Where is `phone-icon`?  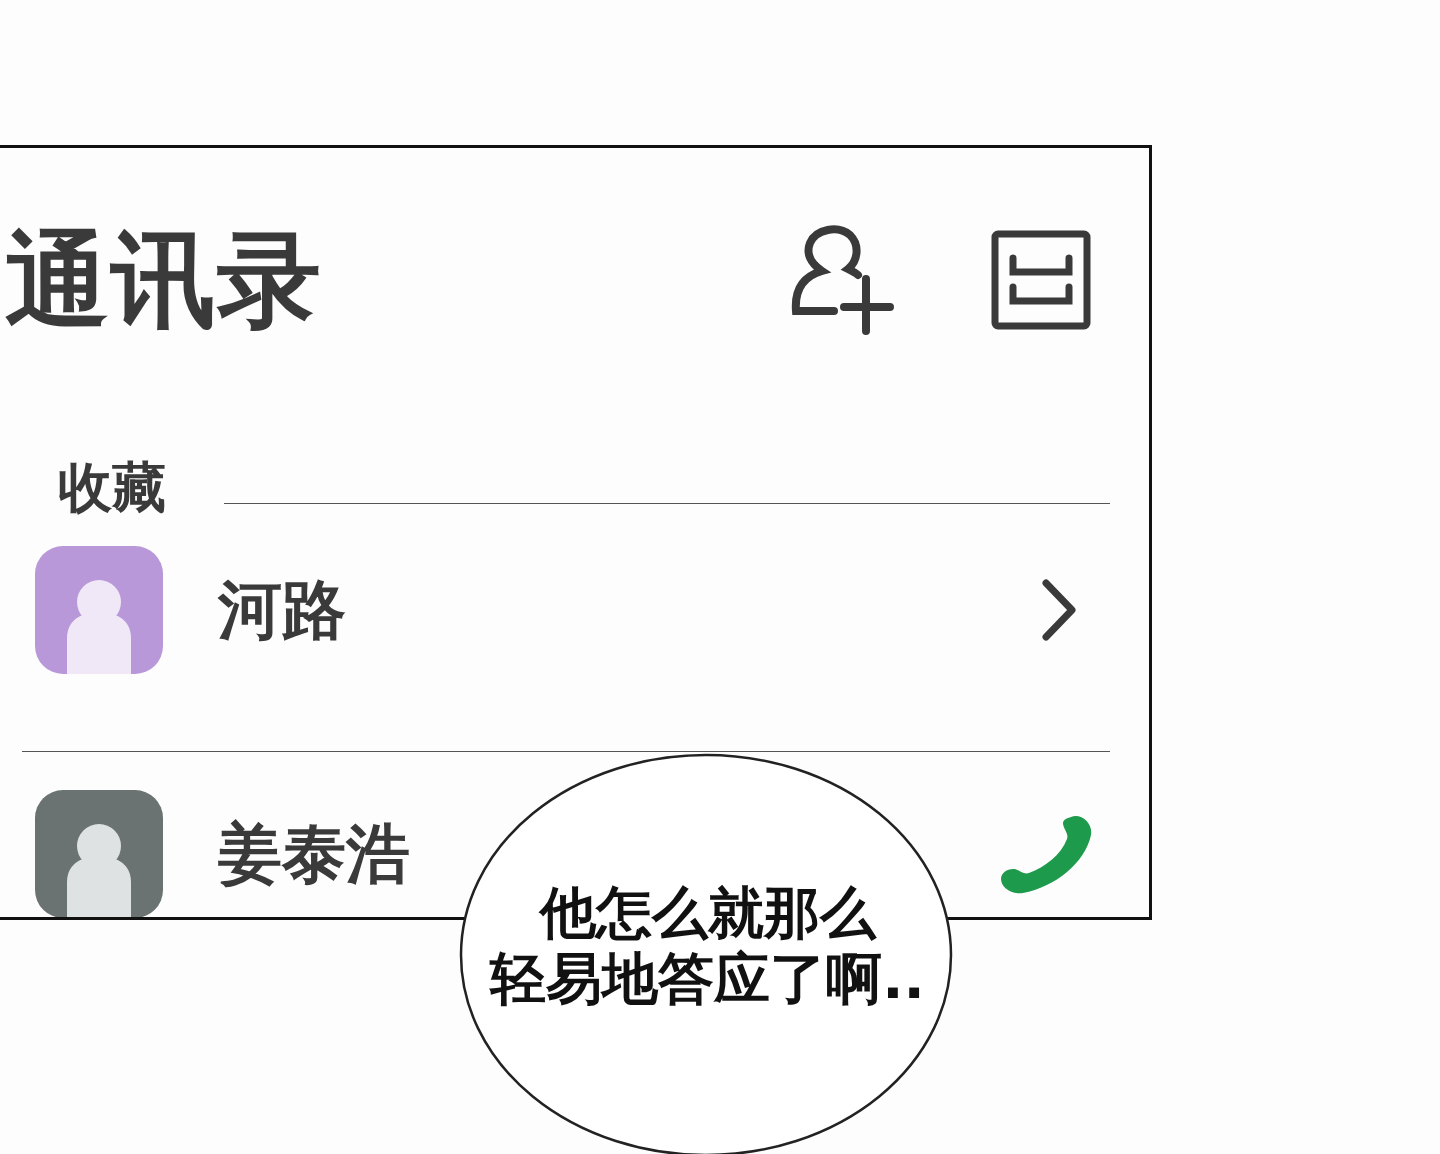
phone-icon is located at coordinates (1046, 854).